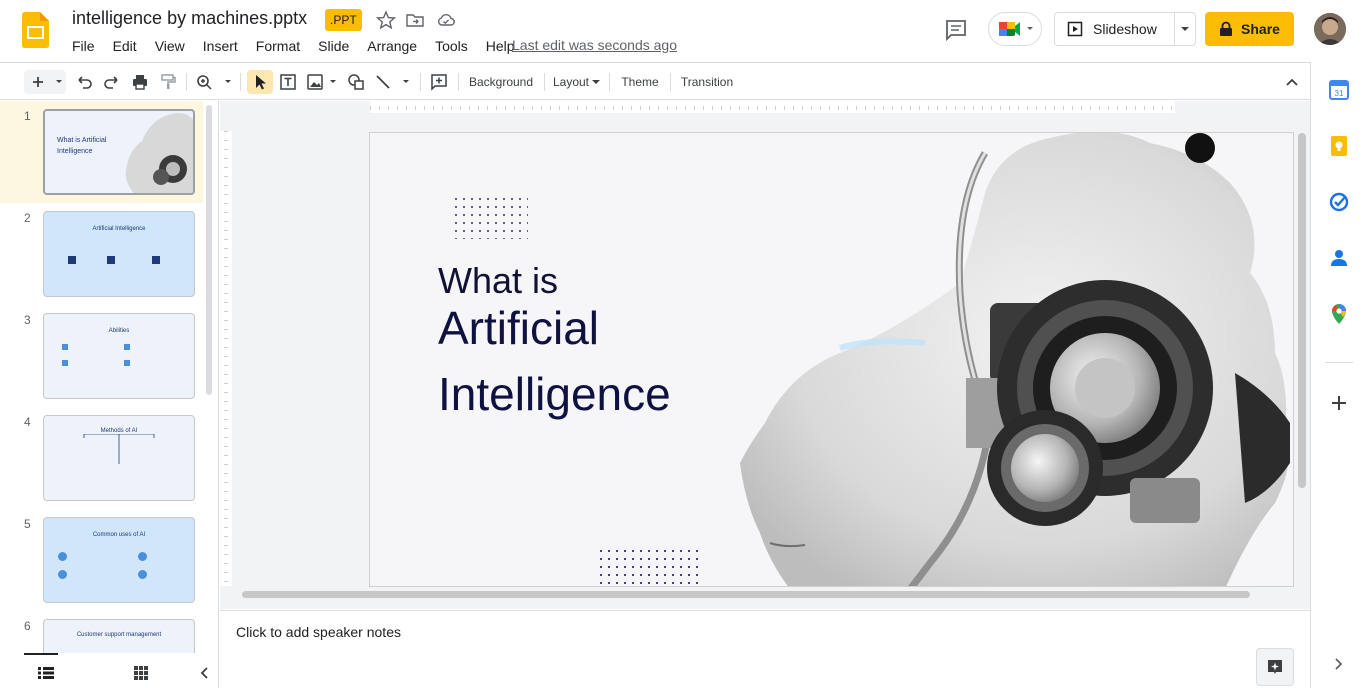 The width and height of the screenshot is (1366, 688). Describe the element at coordinates (168, 82) in the screenshot. I see `paint-format-button` at that location.